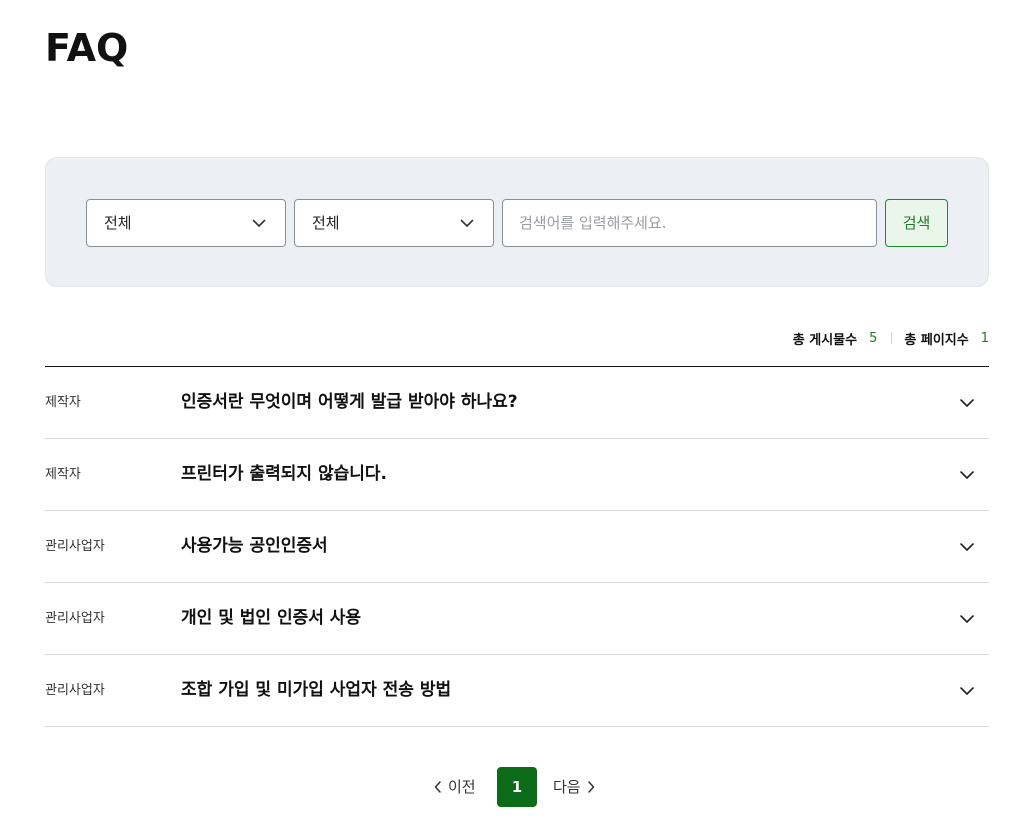 Image resolution: width=1026 pixels, height=822 pixels. What do you see at coordinates (517, 787) in the screenshot?
I see `page-number-current: 1` at bounding box center [517, 787].